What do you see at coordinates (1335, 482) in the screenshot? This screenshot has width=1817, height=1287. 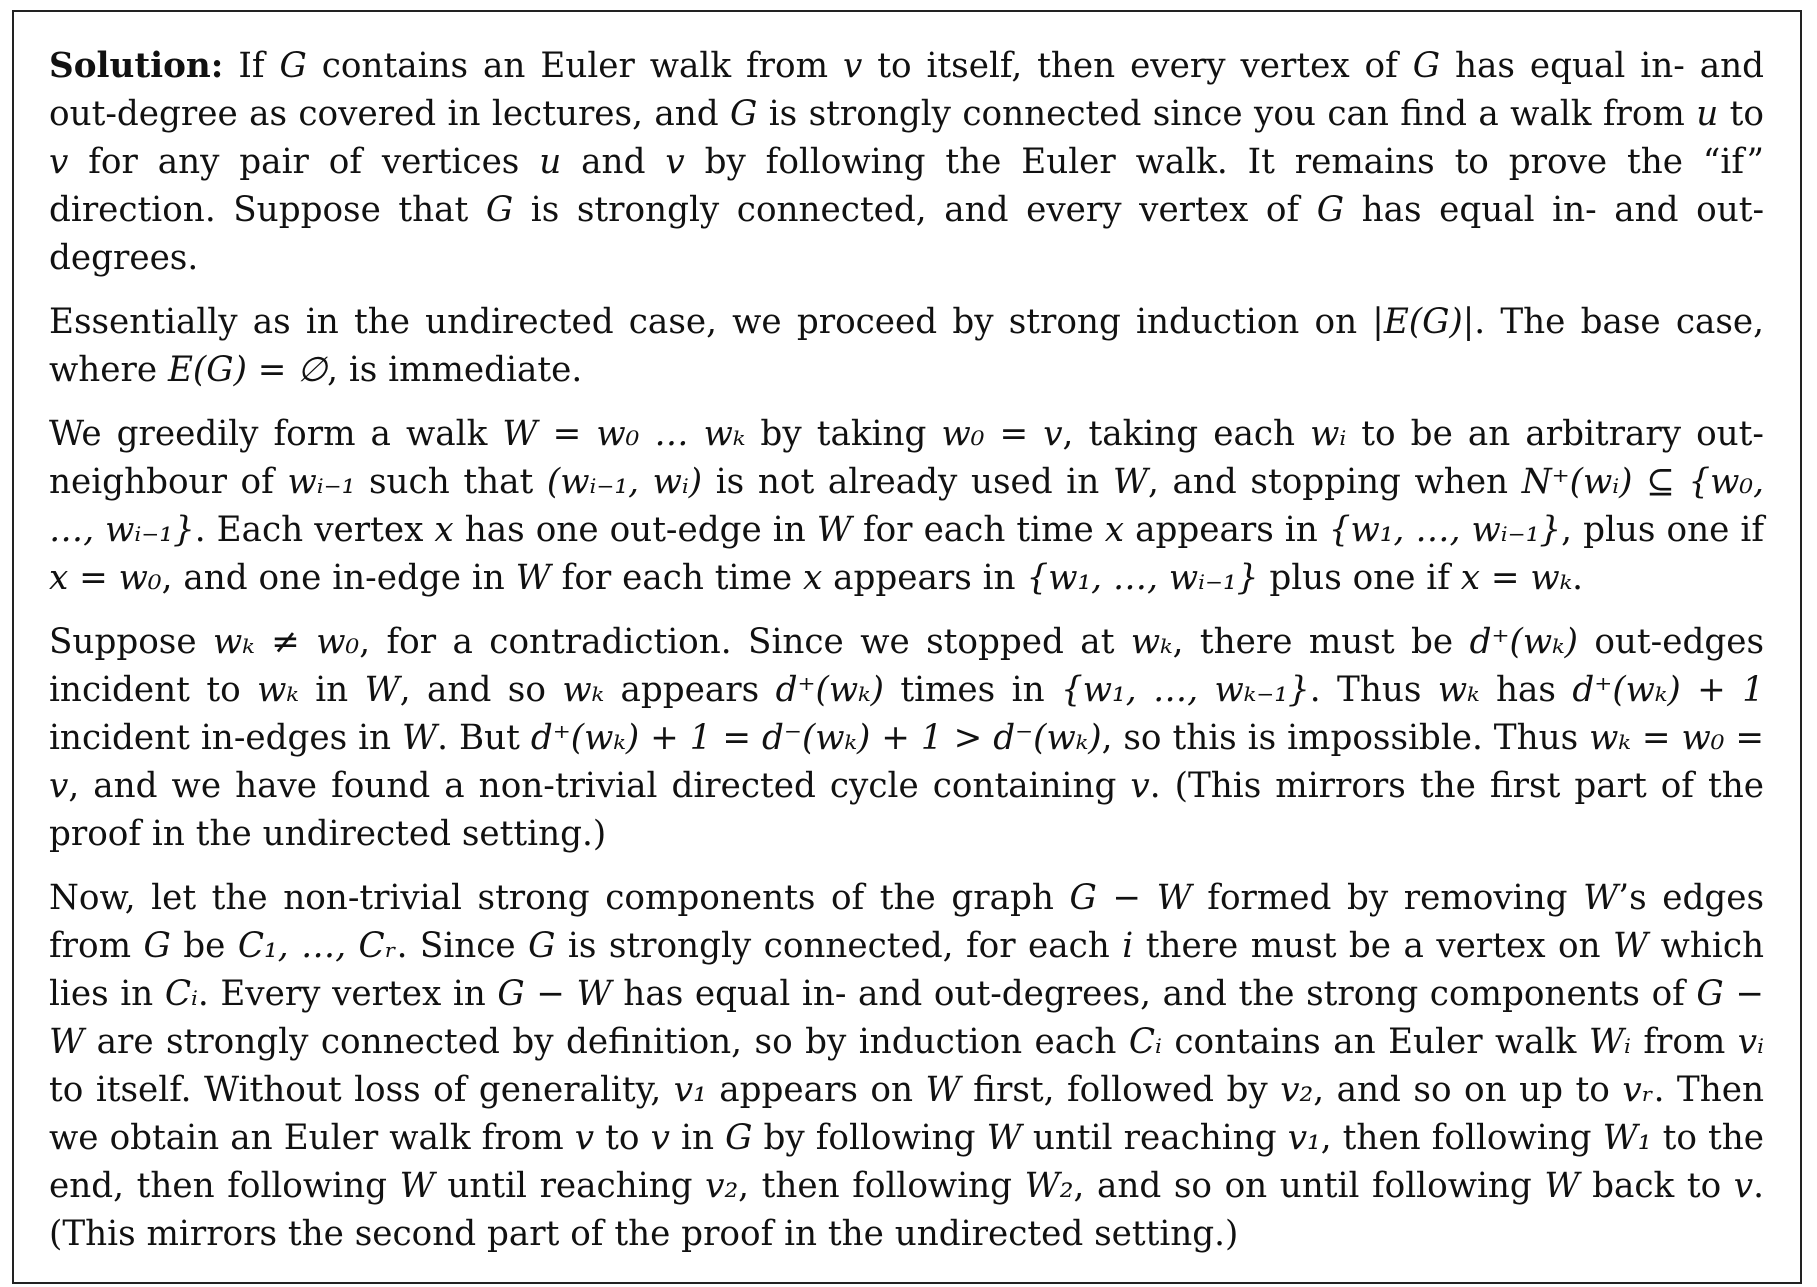 I see `text-segment: , and stopping when` at bounding box center [1335, 482].